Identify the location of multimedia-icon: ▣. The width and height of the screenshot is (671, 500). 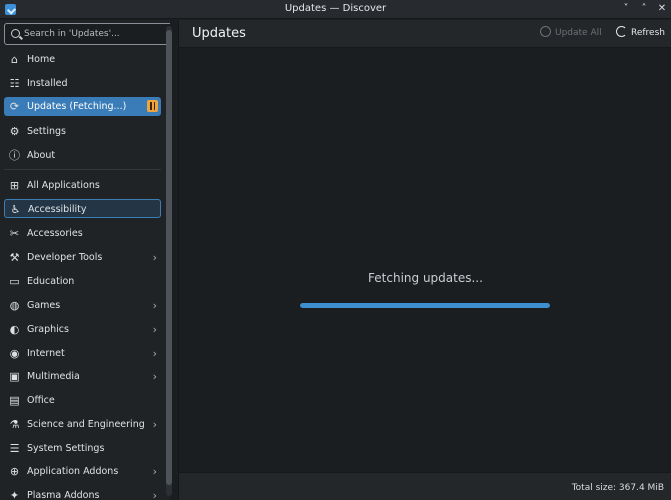
(14, 376).